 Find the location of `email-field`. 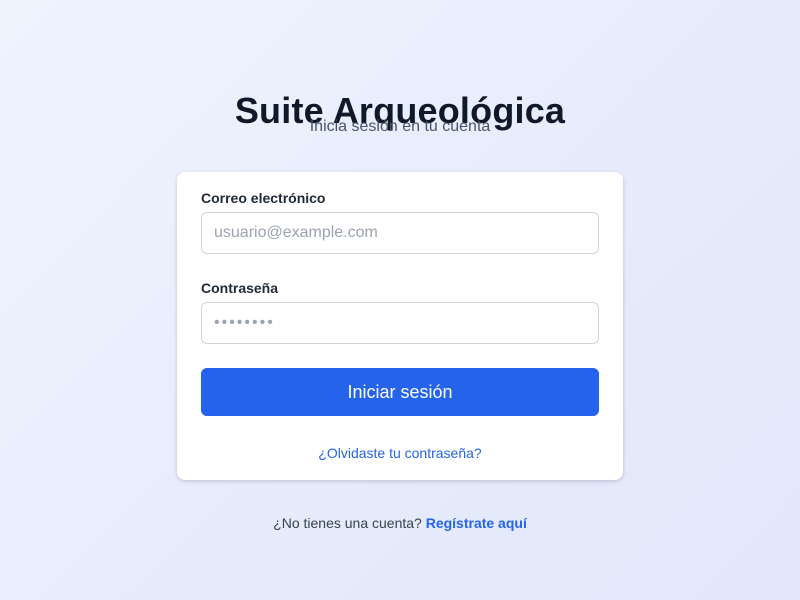

email-field is located at coordinates (400, 233).